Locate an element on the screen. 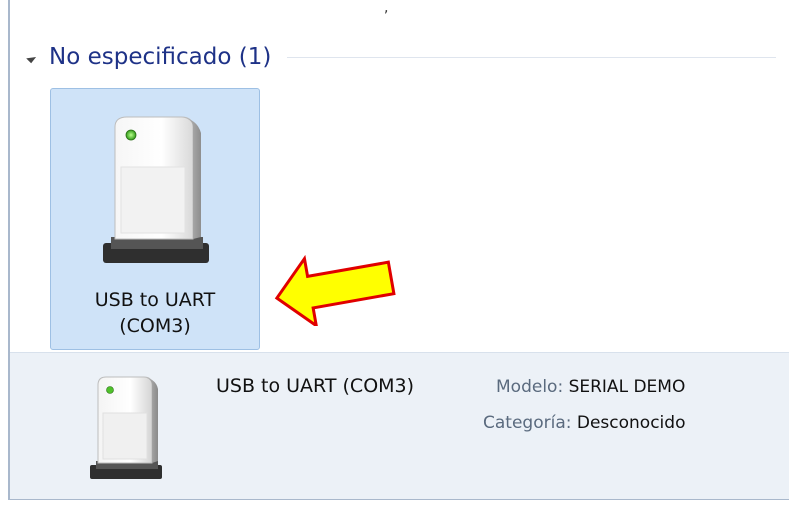 The image size is (791, 506). details-device-name: USB to UART (COM3) is located at coordinates (315, 386).